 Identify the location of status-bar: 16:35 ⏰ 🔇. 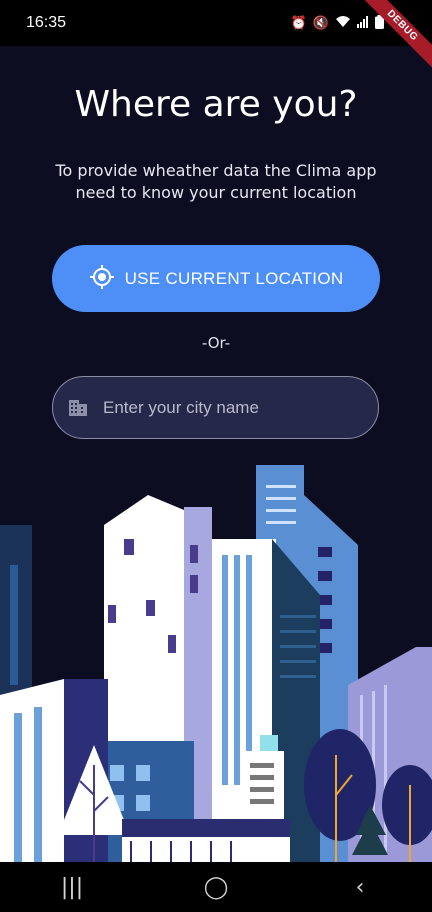
(216, 23).